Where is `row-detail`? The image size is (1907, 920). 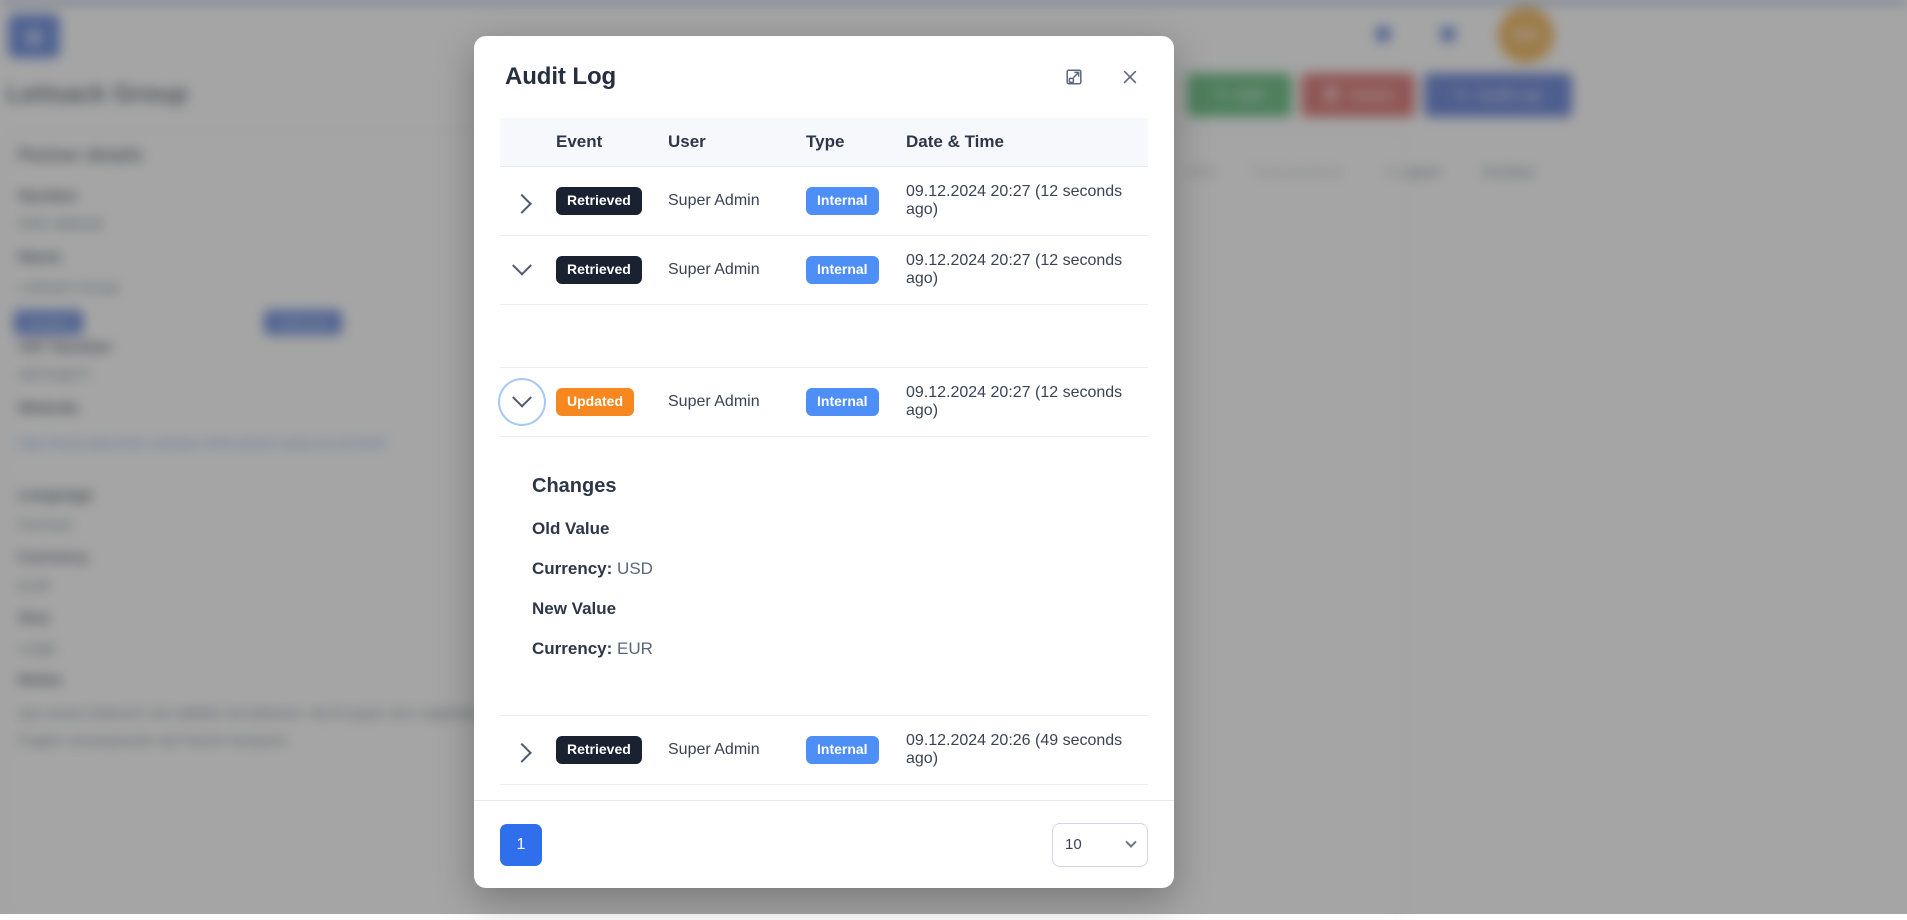 row-detail is located at coordinates (824, 336).